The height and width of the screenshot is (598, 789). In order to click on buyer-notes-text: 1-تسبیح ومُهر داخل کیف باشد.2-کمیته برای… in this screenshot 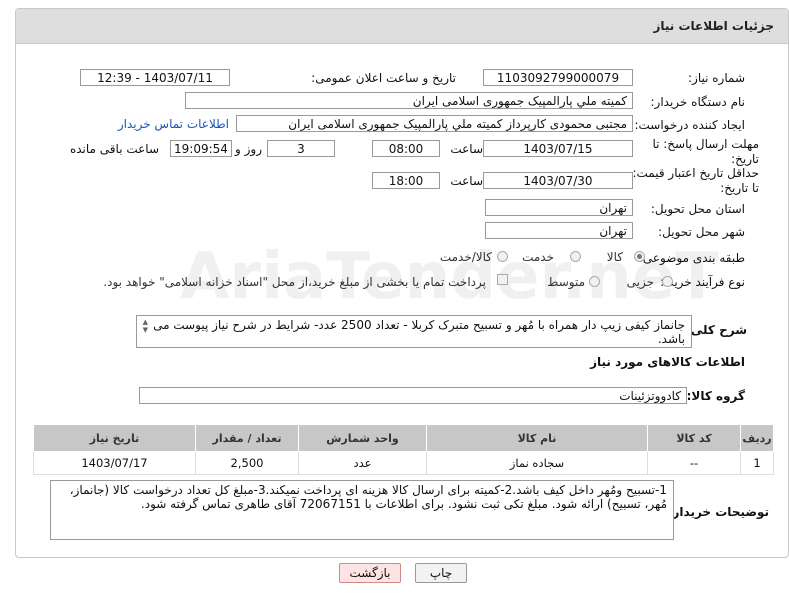, I will do `click(368, 497)`.